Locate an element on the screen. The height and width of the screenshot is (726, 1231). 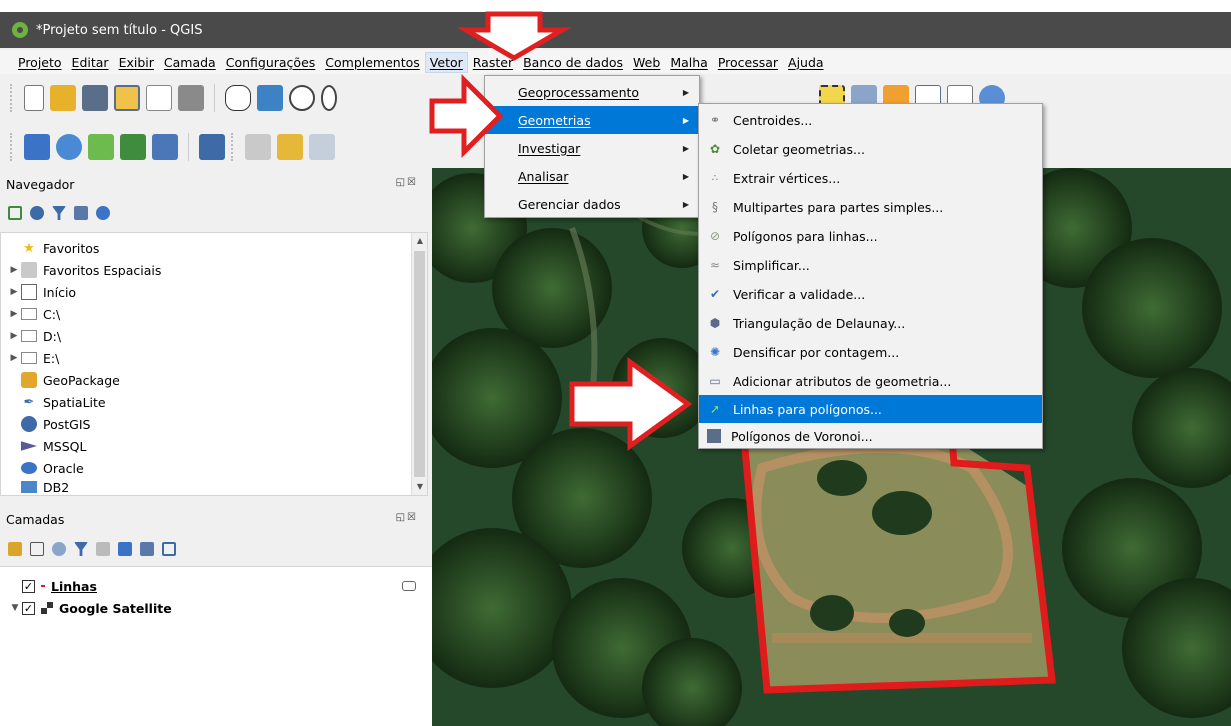
add-layer-icon is located at coordinates (37, 147).